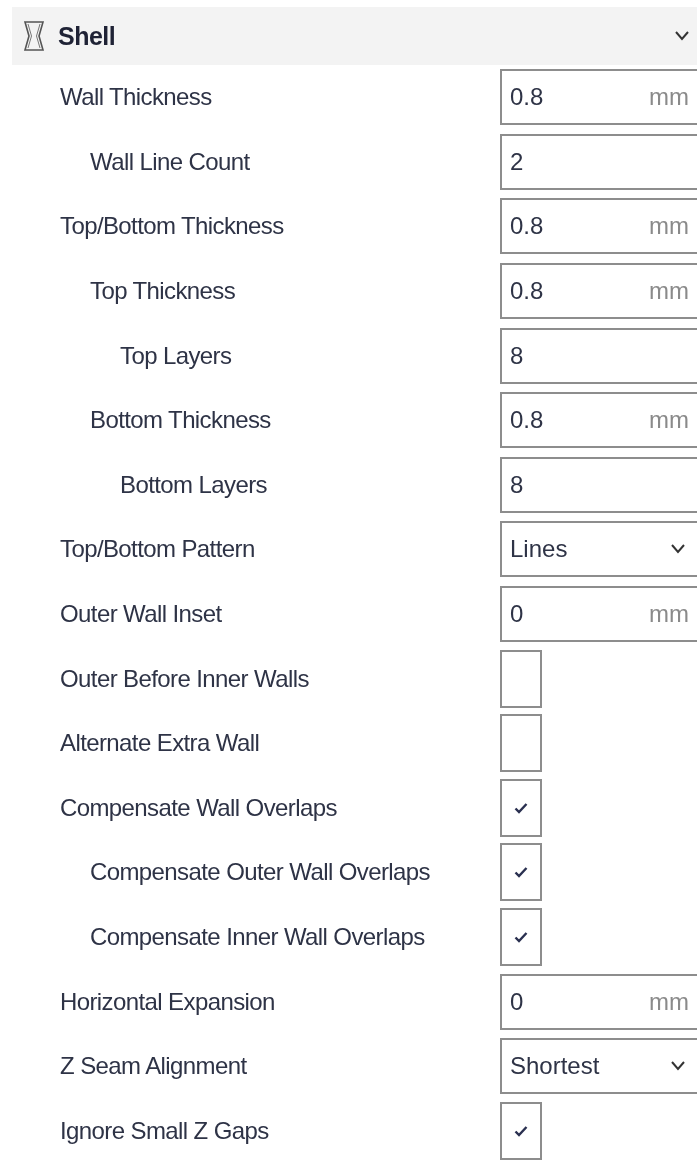 Image resolution: width=697 pixels, height=1164 pixels. Describe the element at coordinates (180, 420) in the screenshot. I see `setting-label: Bottom Thickness` at that location.